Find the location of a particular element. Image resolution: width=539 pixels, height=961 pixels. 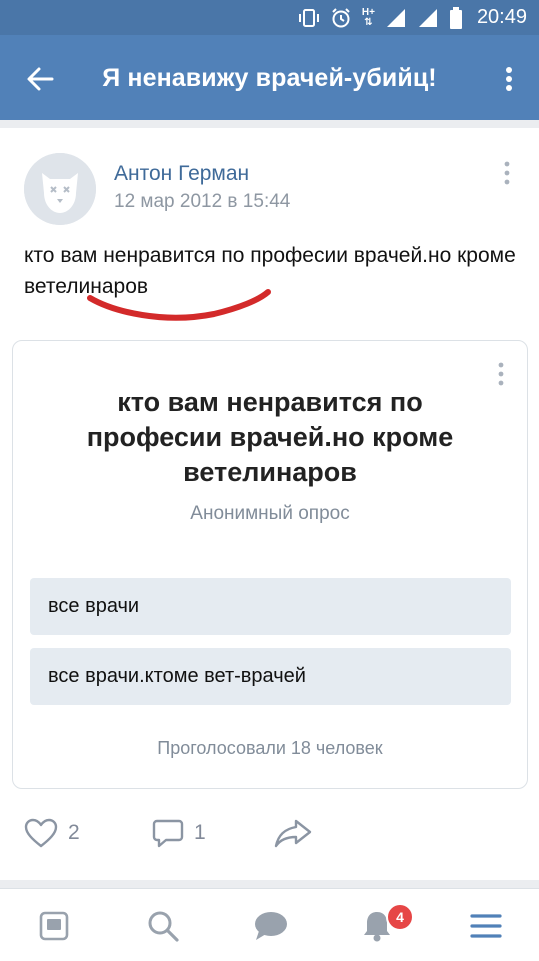

post-actions: 2 1 is located at coordinates (269, 838).